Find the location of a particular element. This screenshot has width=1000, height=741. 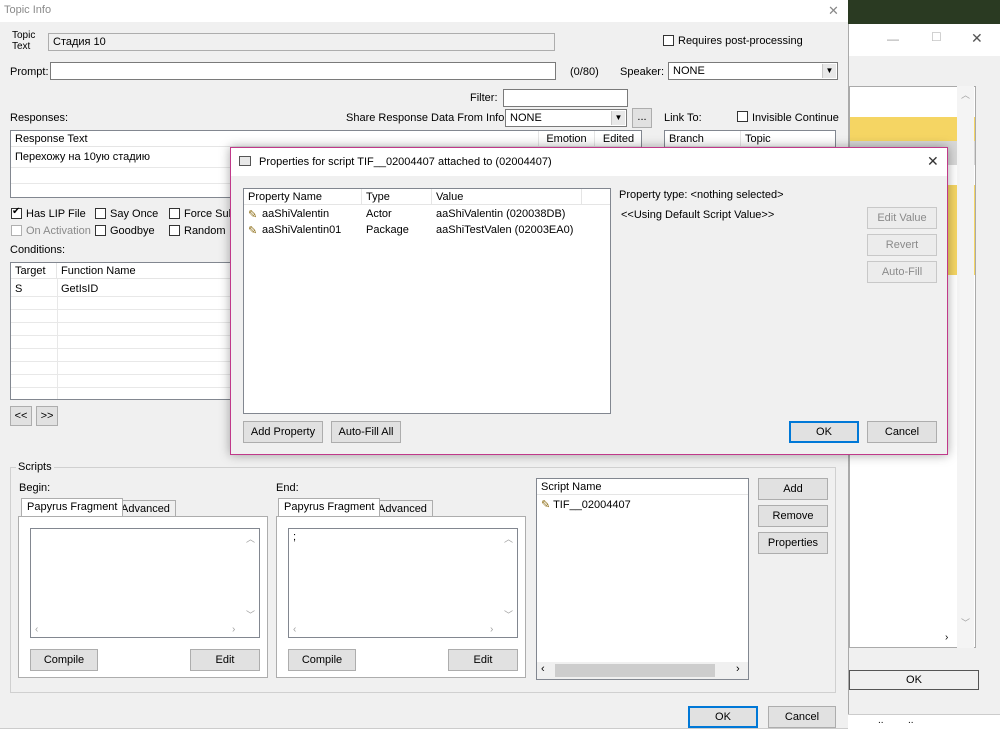

cancel-button: Cancel is located at coordinates (802, 717).